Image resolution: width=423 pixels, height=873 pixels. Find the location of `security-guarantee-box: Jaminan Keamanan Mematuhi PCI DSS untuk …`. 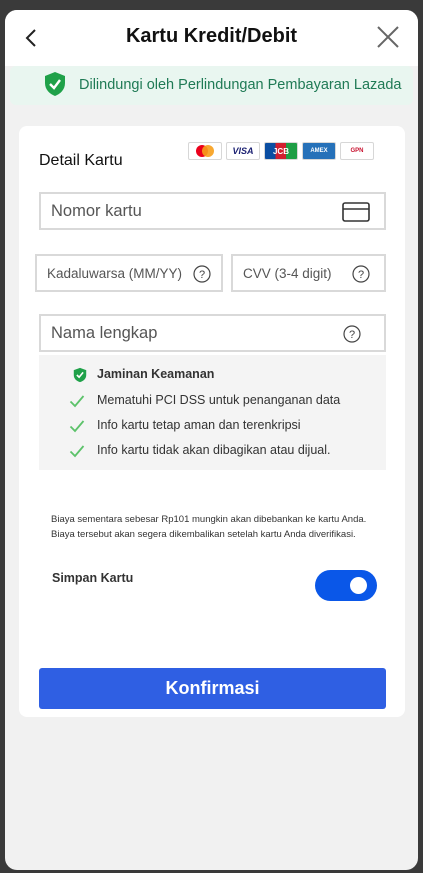

security-guarantee-box: Jaminan Keamanan Mematuhi PCI DSS untuk … is located at coordinates (212, 412).